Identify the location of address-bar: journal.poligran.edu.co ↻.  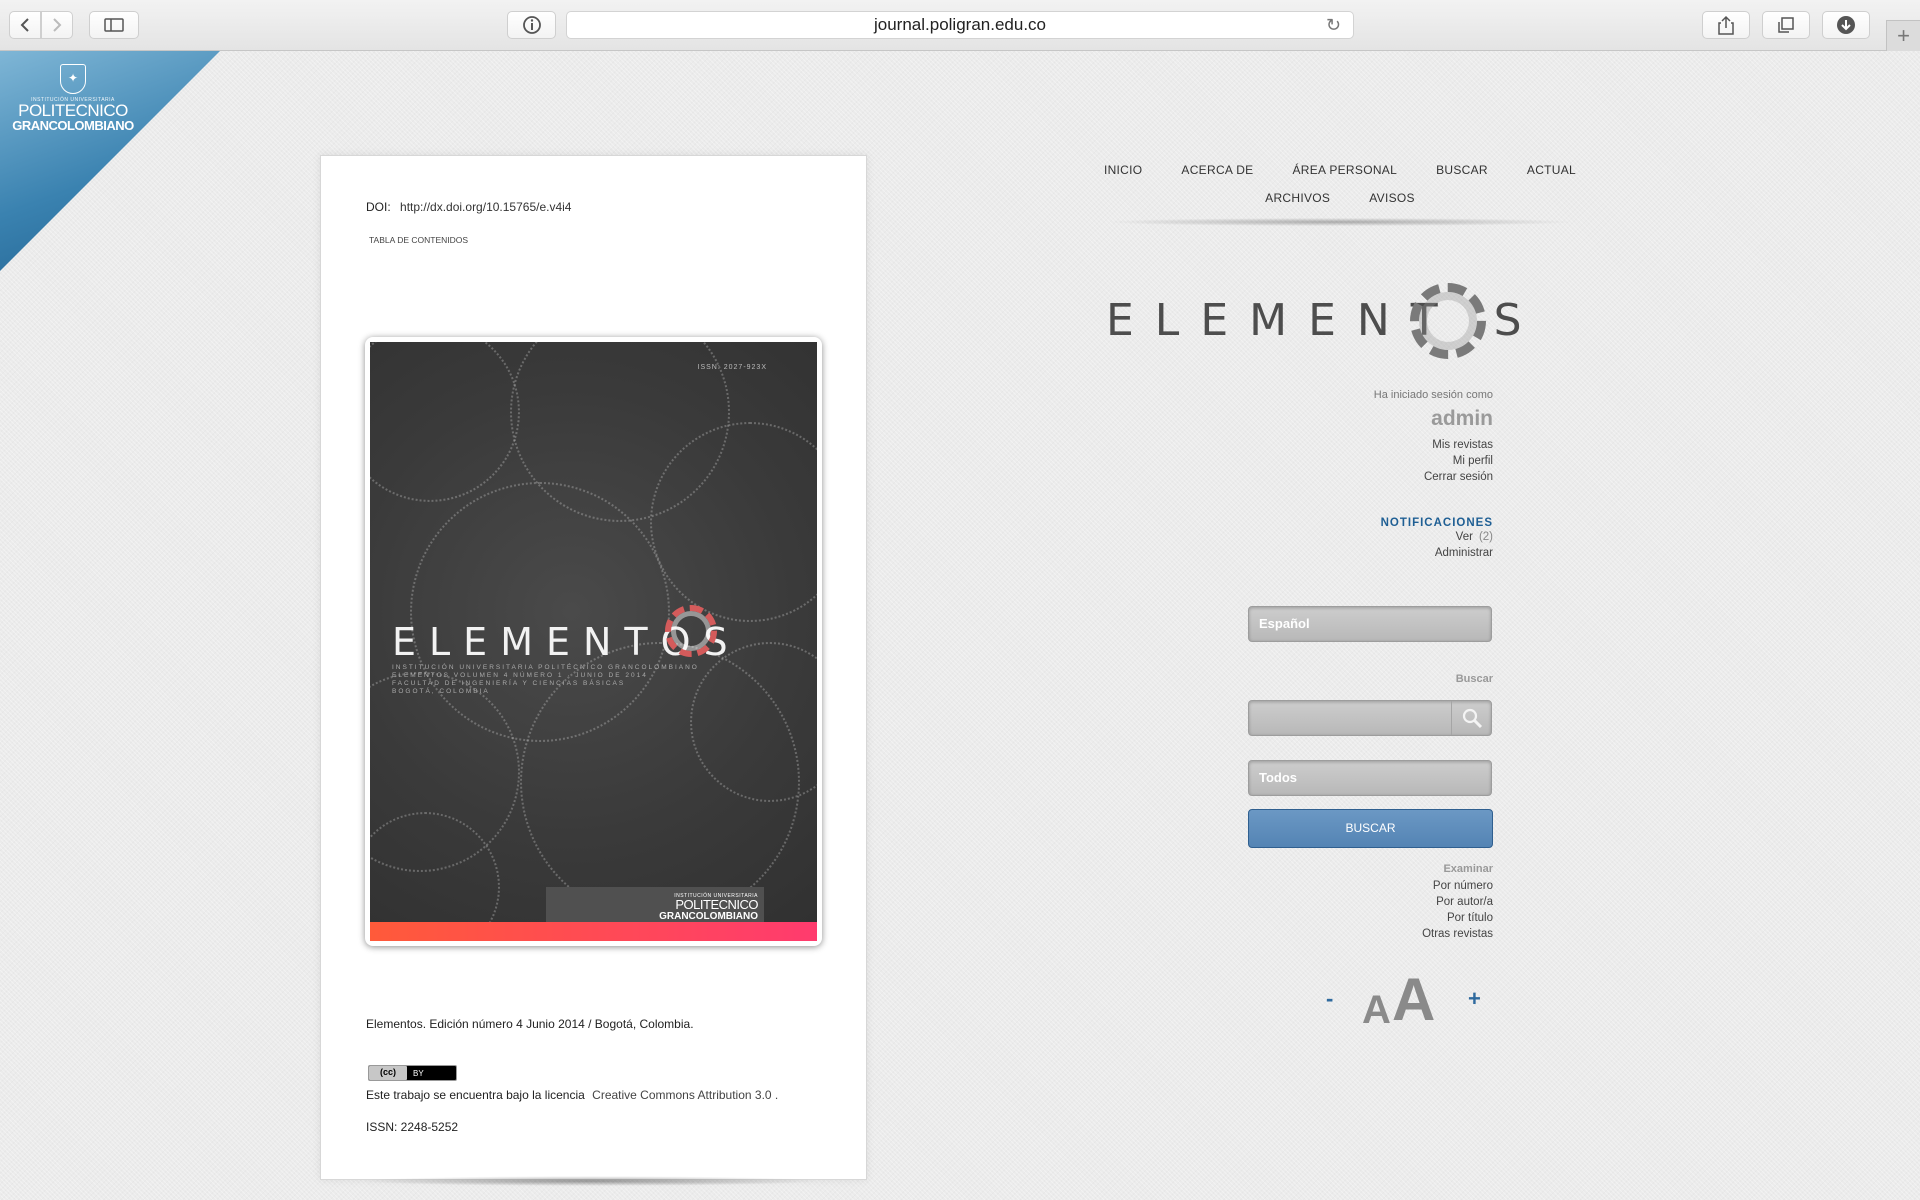
(960, 25).